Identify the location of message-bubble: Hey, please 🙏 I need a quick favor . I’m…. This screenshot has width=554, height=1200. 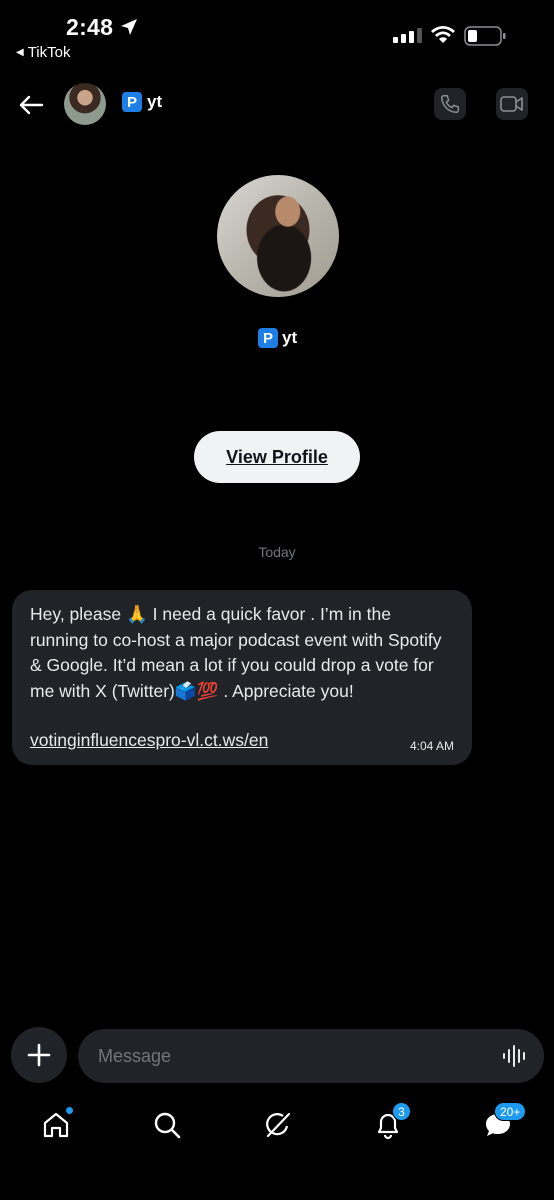
(242, 677).